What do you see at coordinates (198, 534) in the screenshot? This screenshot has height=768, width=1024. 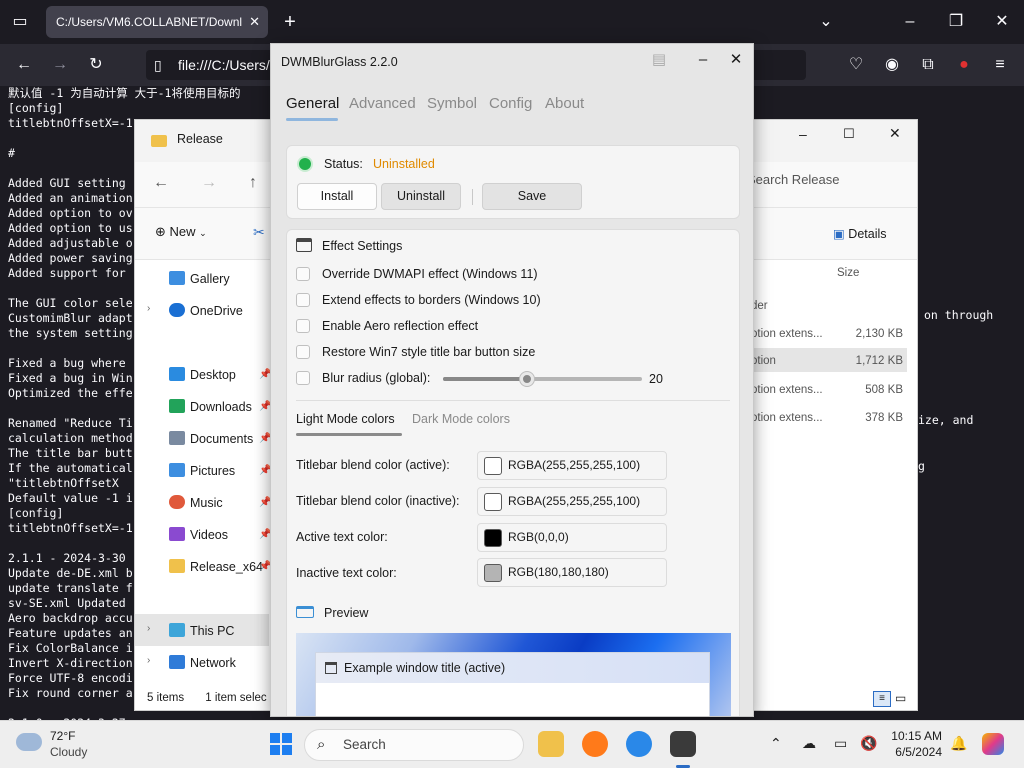 I see `sidebar-item-videos: Videos` at bounding box center [198, 534].